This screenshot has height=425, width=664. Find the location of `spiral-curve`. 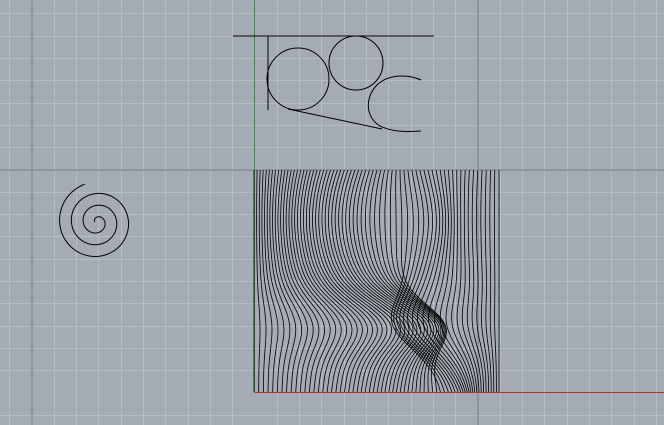

spiral-curve is located at coordinates (94, 220).